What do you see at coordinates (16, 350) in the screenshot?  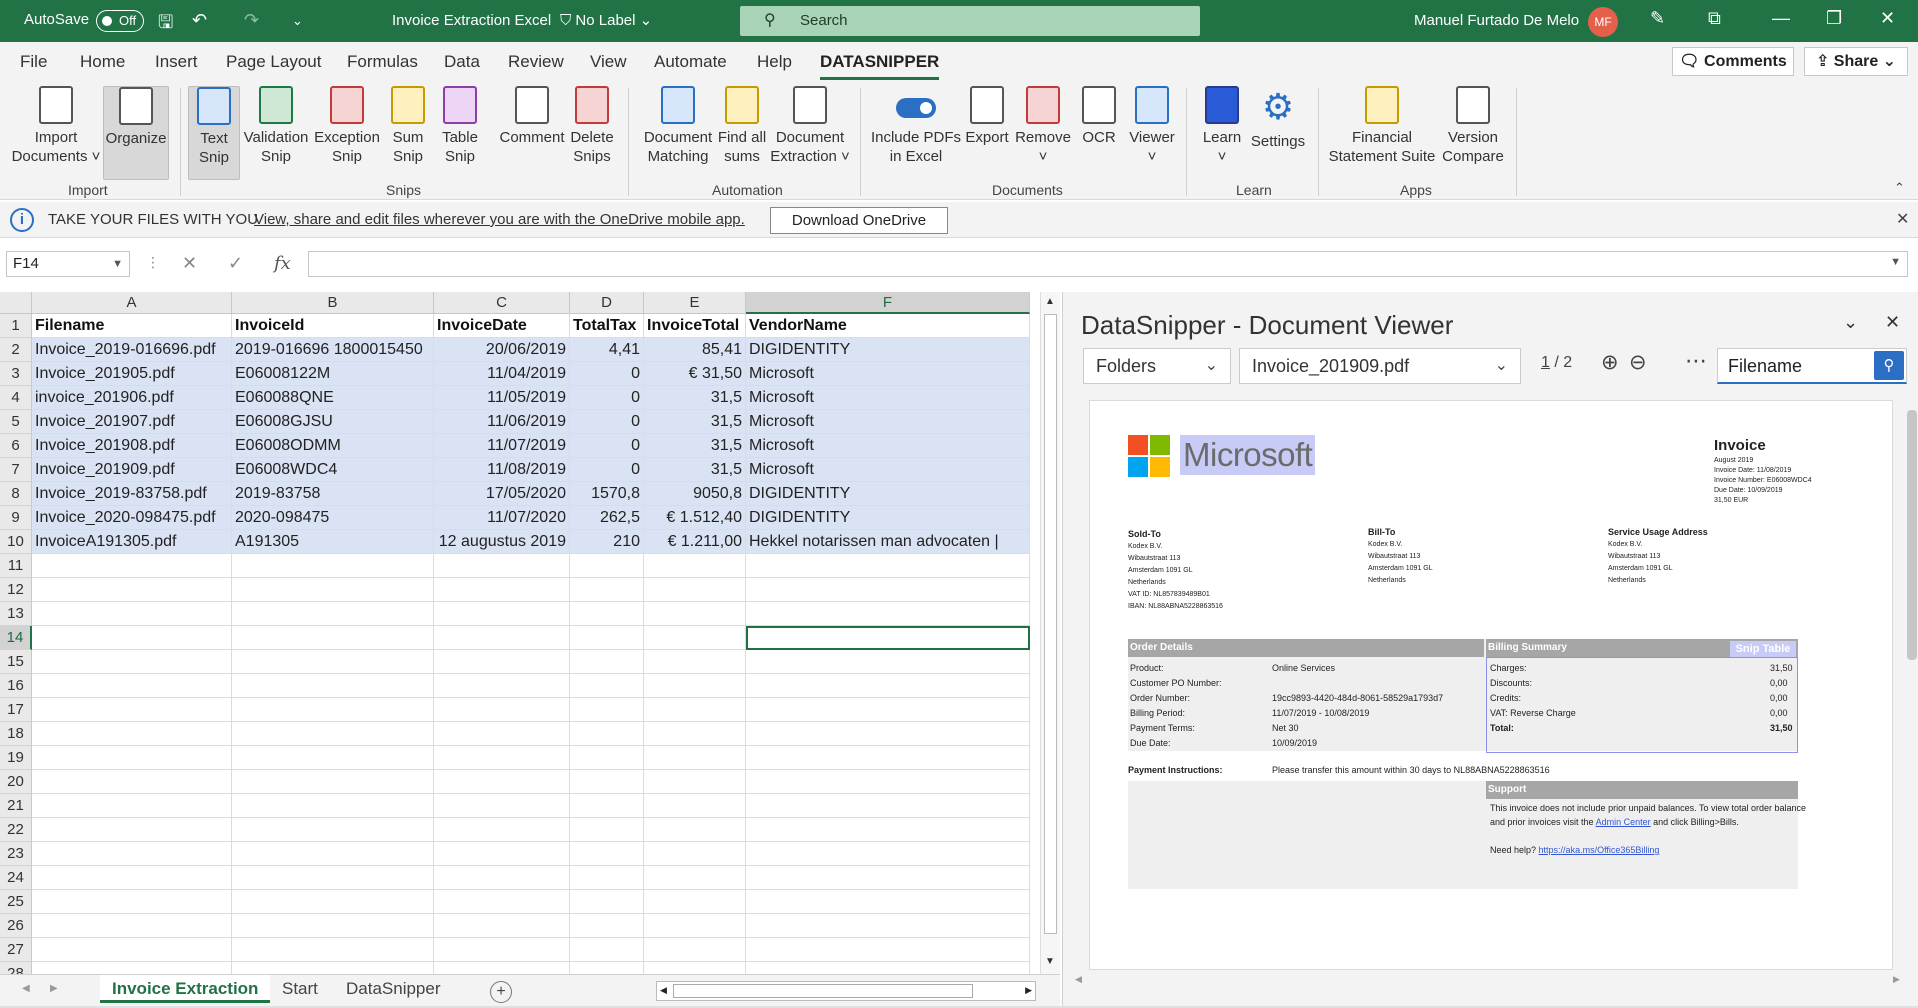 I see `row-header: 2` at bounding box center [16, 350].